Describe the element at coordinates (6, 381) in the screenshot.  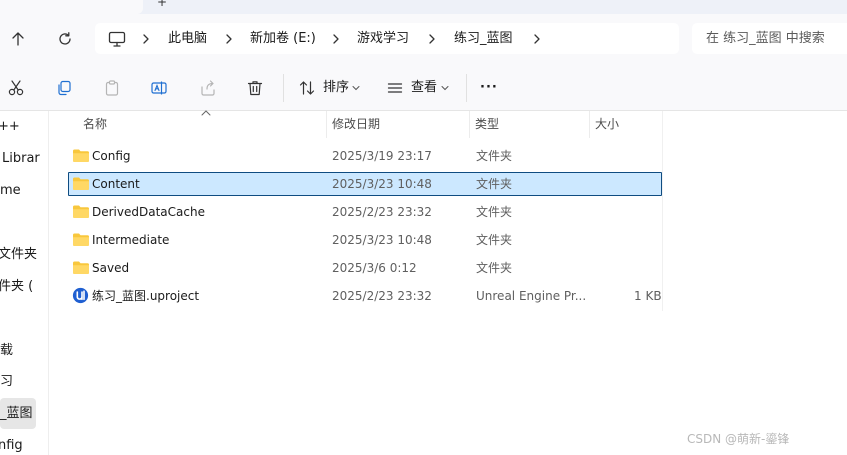
I see `sidebar-item: 习` at that location.